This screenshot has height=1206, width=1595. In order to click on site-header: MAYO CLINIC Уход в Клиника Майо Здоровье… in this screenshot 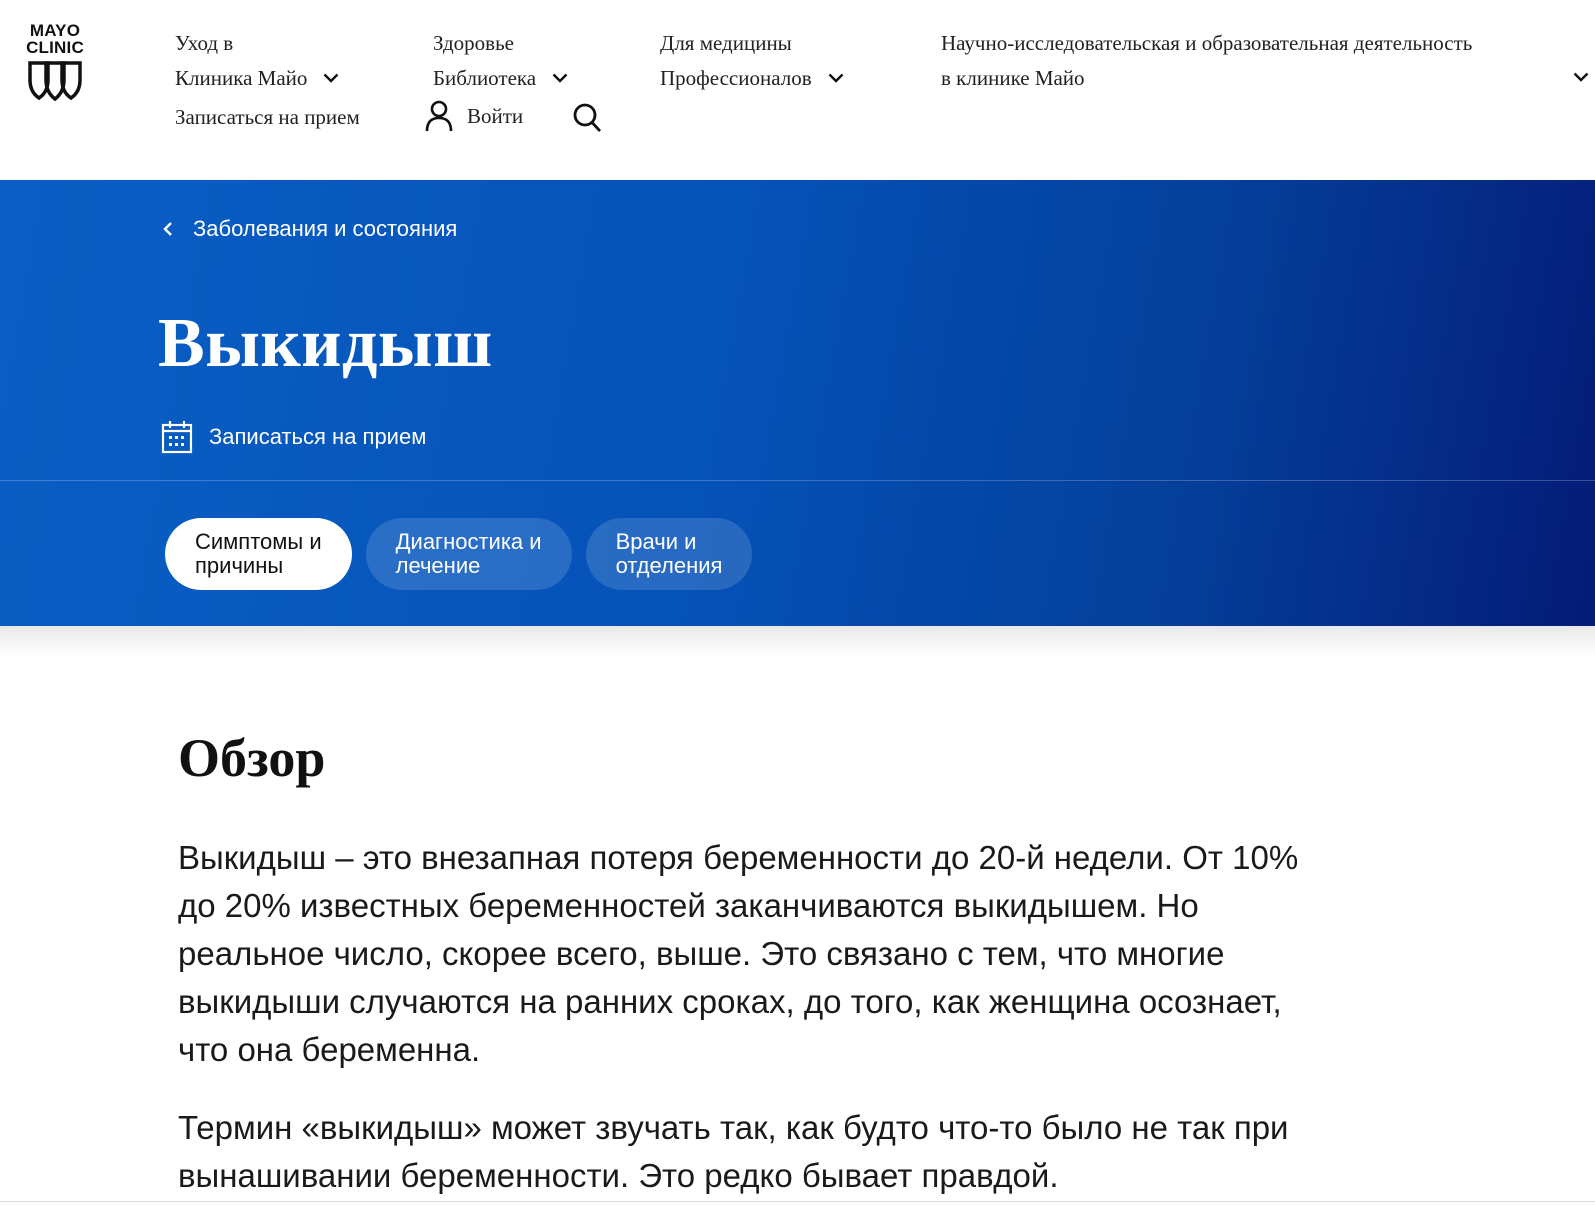, I will do `click(797, 90)`.